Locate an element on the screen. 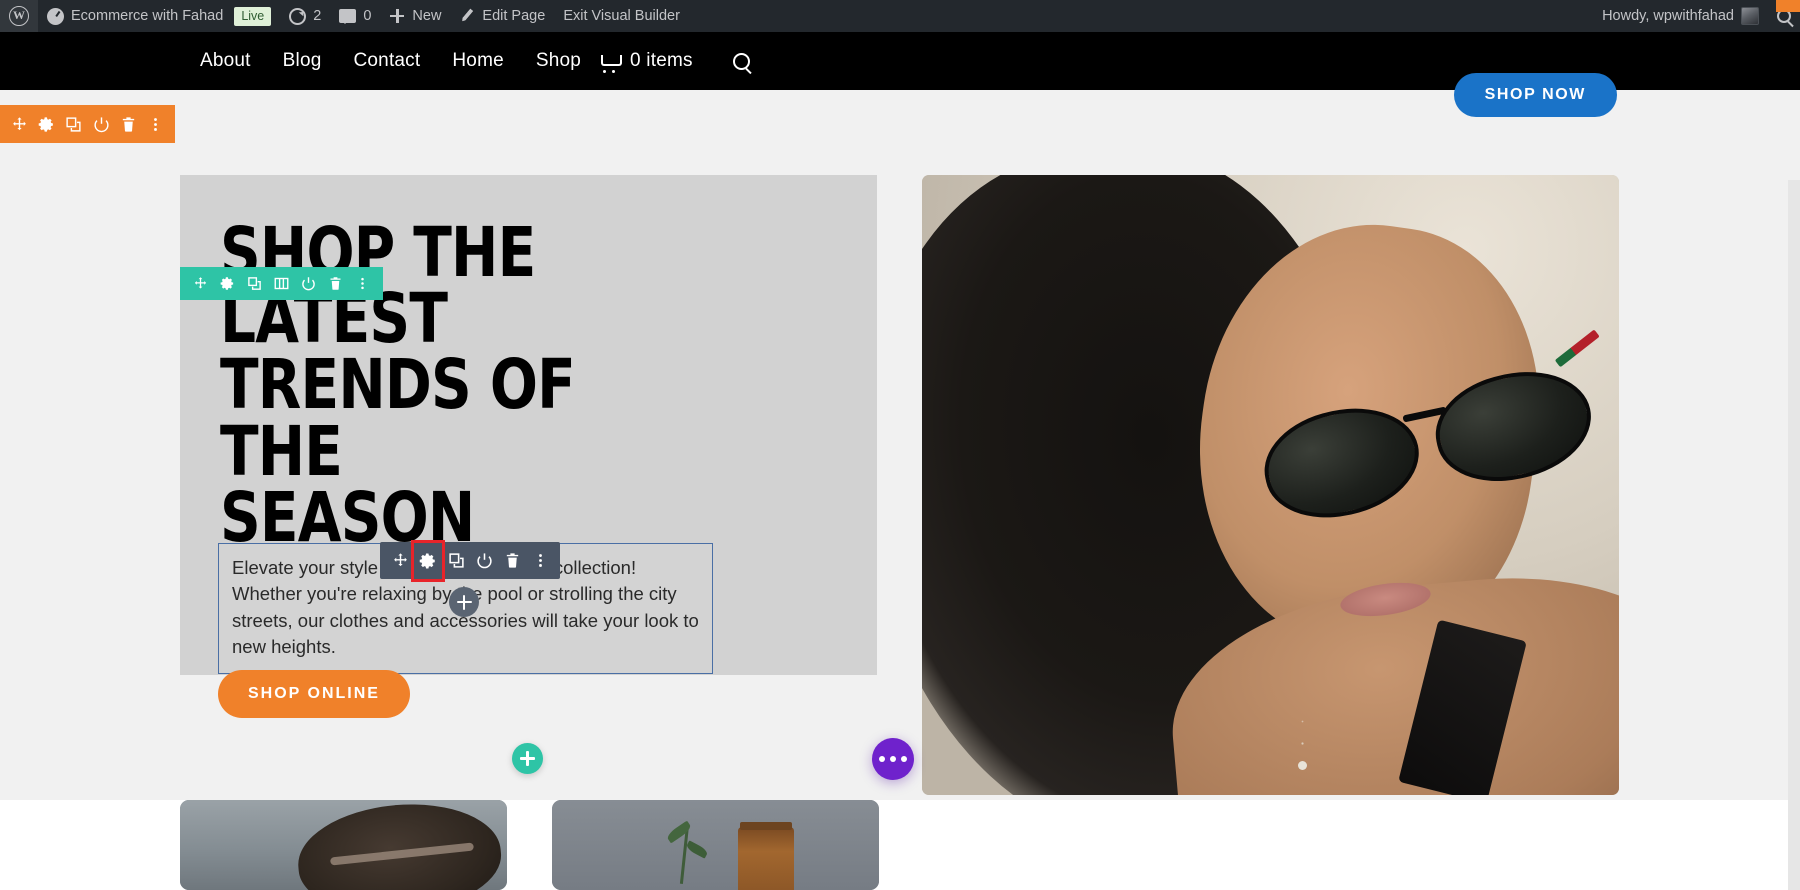 Image resolution: width=1800 pixels, height=890 pixels. live-badge: Live is located at coordinates (253, 16).